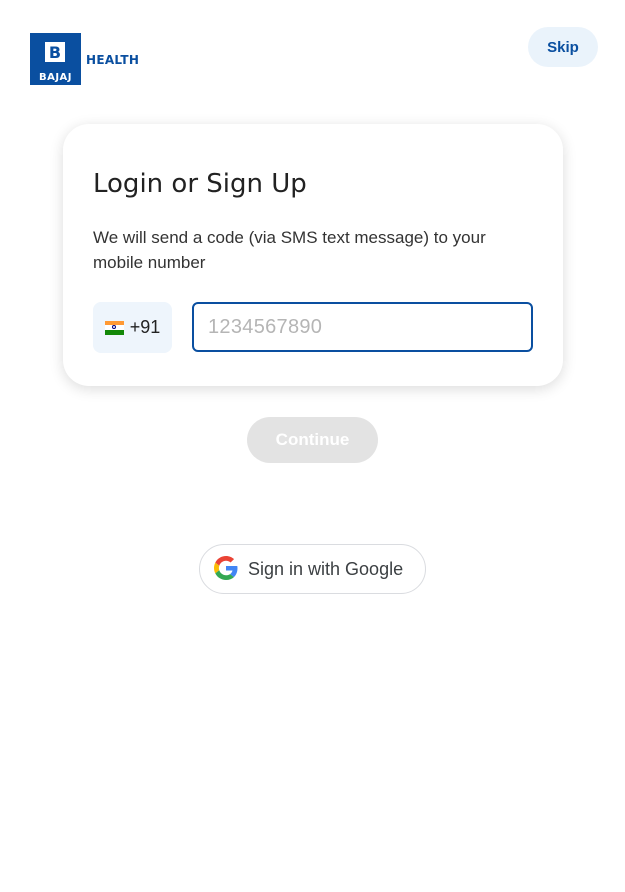  I want to click on skip-button: Skip, so click(563, 47).